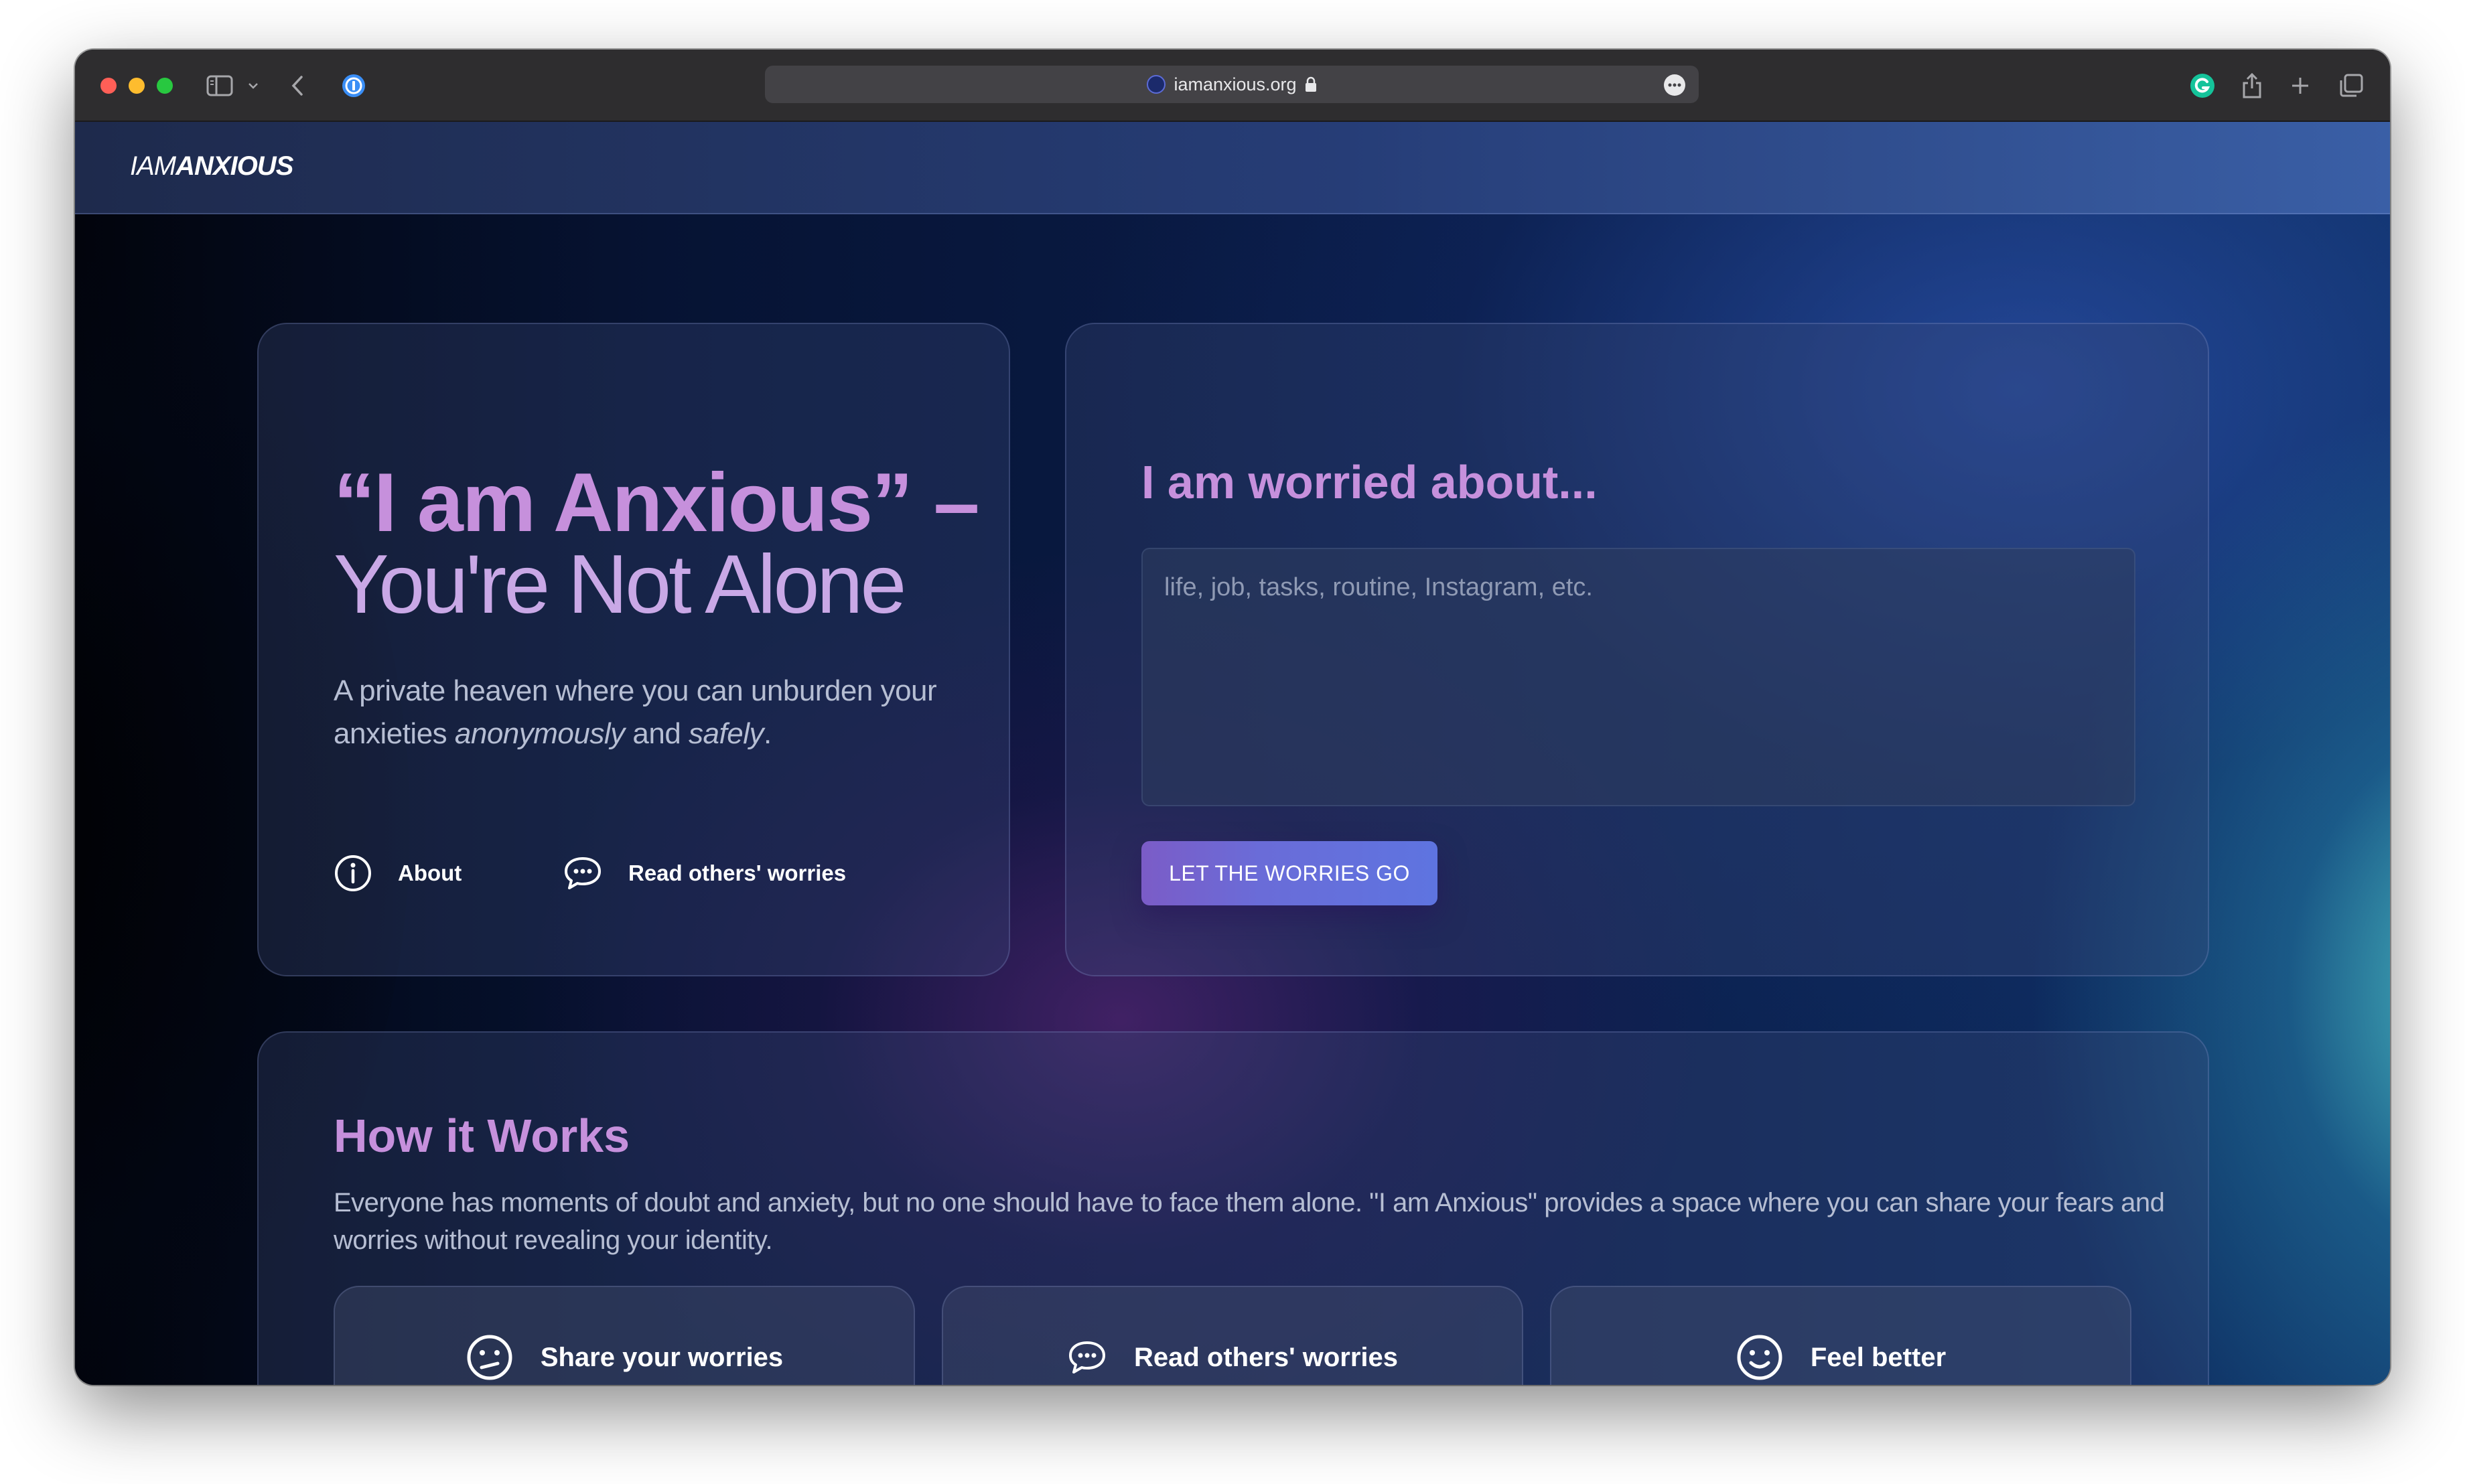 The height and width of the screenshot is (1484, 2465). Describe the element at coordinates (354, 85) in the screenshot. I see `password-manager-icon` at that location.